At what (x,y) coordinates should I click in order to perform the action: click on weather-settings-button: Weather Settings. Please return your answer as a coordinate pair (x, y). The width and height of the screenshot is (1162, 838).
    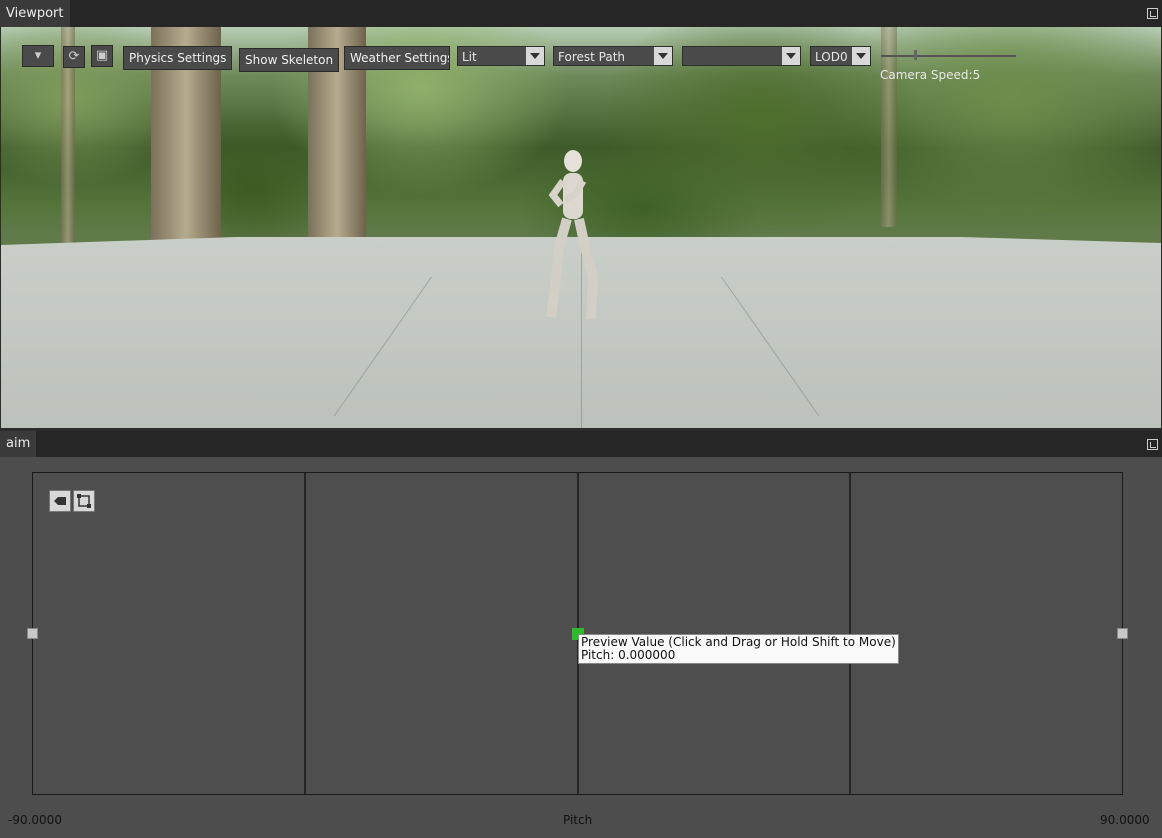
    Looking at the image, I should click on (397, 58).